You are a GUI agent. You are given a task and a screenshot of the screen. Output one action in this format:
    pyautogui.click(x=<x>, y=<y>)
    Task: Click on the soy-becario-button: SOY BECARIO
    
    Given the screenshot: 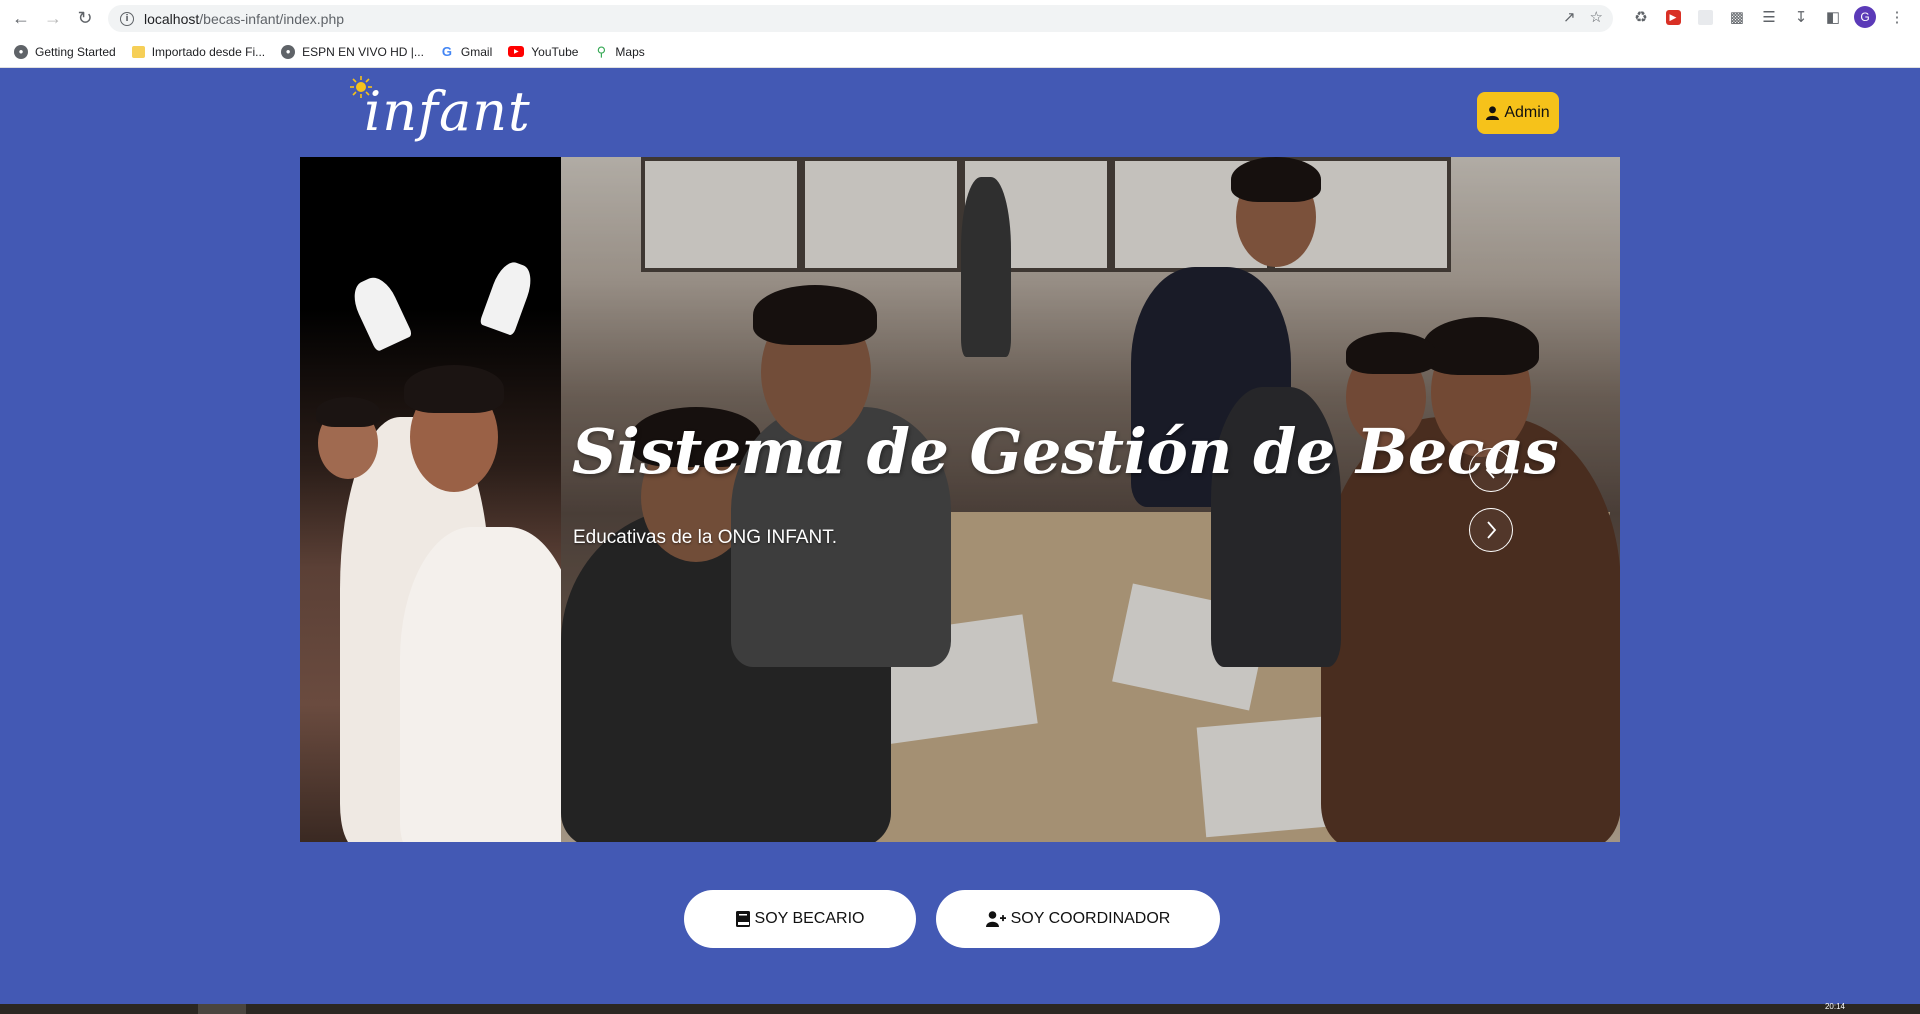 What is the action you would take?
    pyautogui.click(x=800, y=919)
    